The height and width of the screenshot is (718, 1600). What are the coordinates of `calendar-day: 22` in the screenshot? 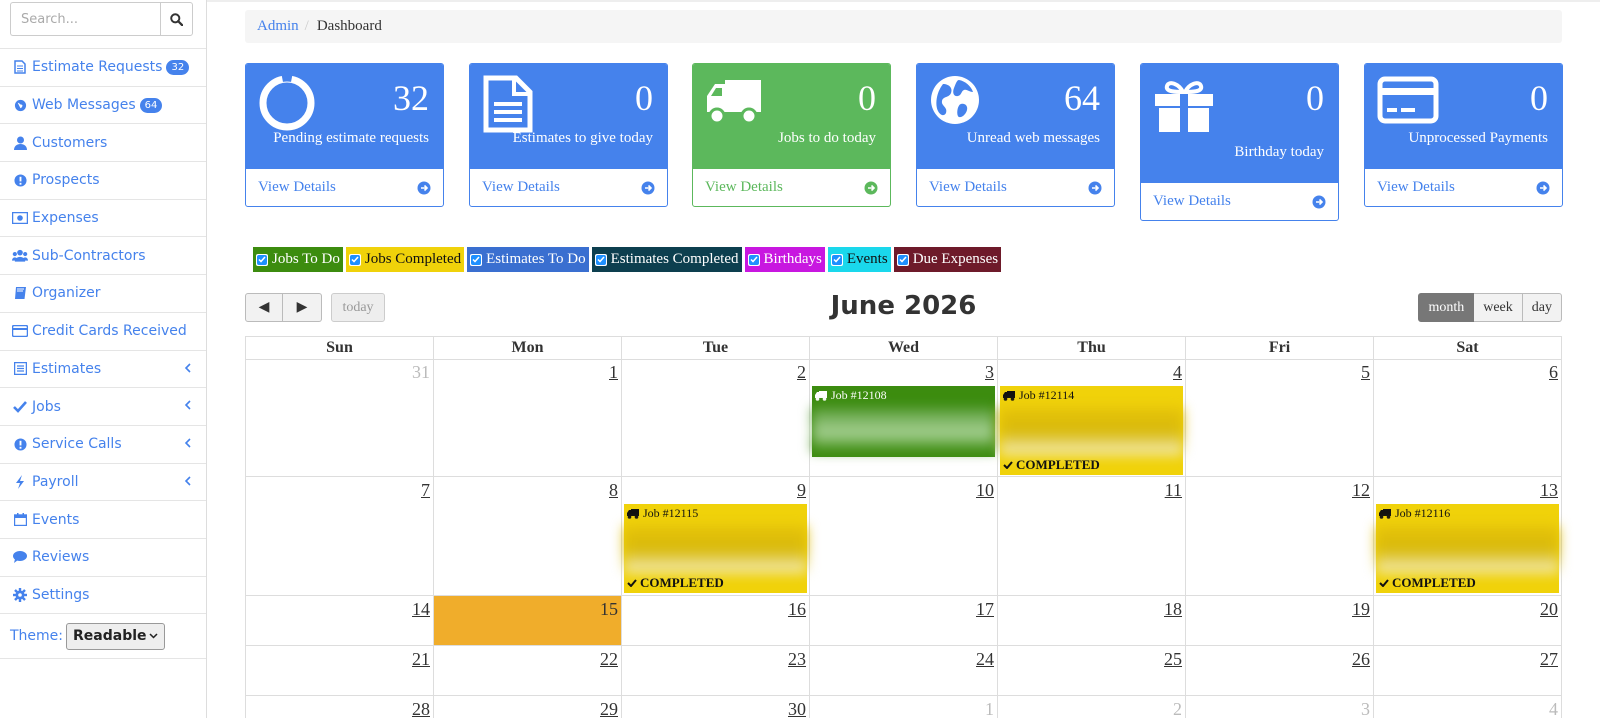 It's located at (528, 671).